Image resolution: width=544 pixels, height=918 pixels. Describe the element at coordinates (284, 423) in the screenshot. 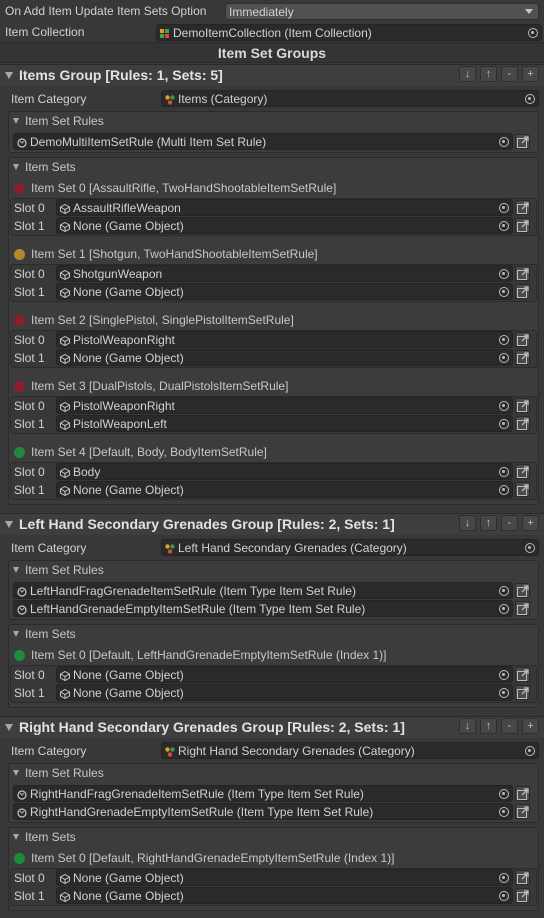

I see `slot-field: PistolWeaponLeft` at that location.